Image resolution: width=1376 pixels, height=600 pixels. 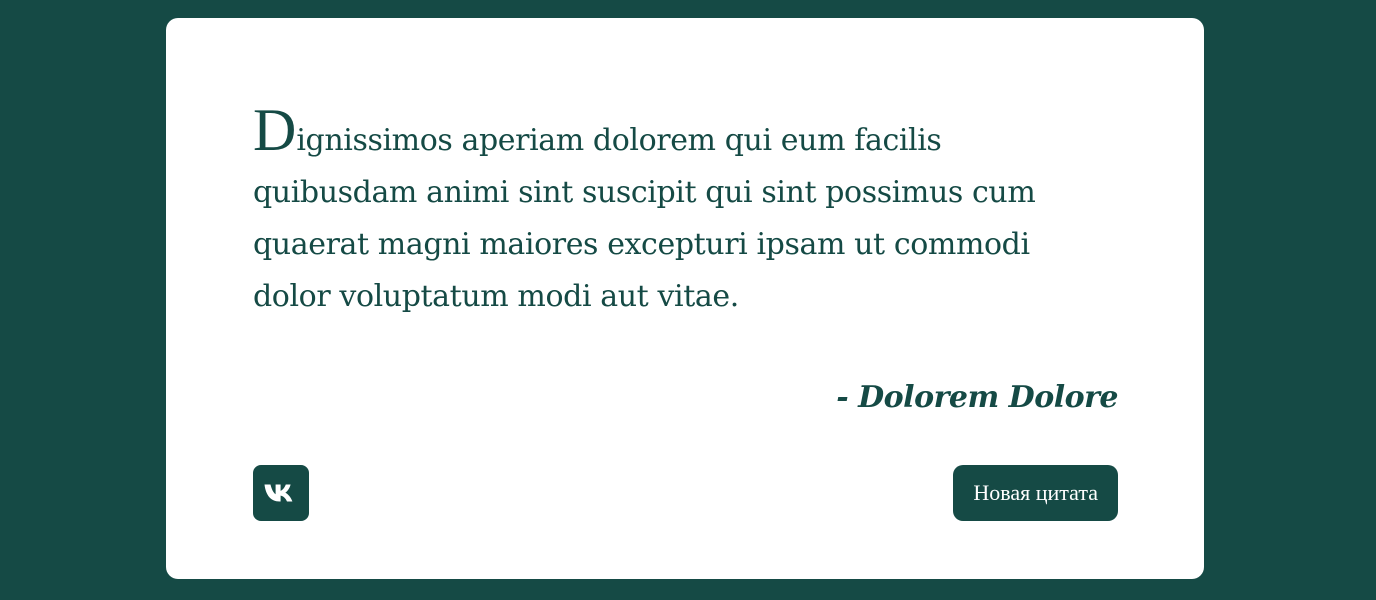 I want to click on share-vk-button, so click(x=281, y=493).